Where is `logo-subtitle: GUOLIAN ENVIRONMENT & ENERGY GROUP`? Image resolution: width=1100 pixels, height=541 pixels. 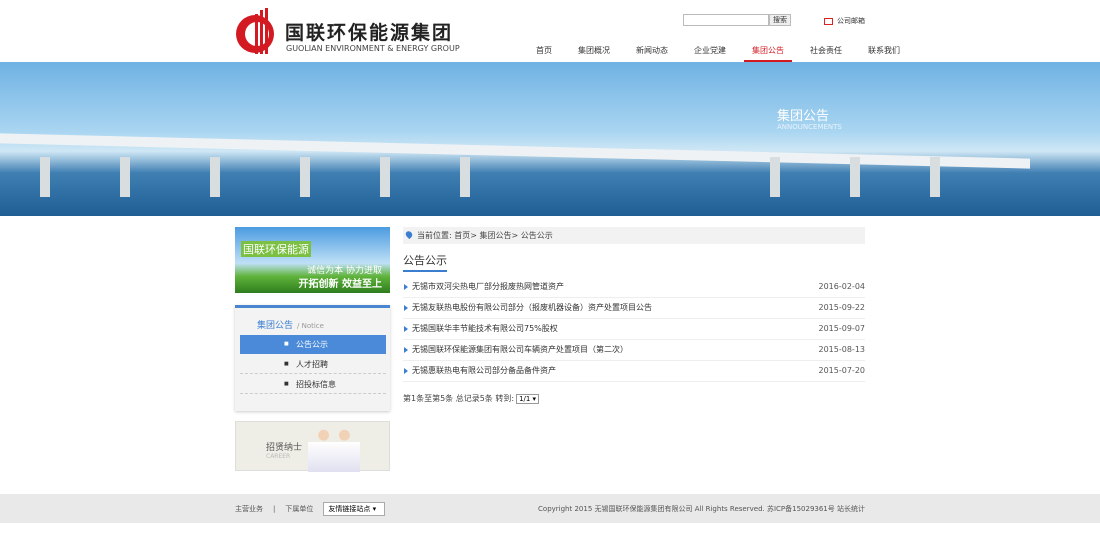
logo-subtitle: GUOLIAN ENVIRONMENT & ENERGY GROUP is located at coordinates (373, 48).